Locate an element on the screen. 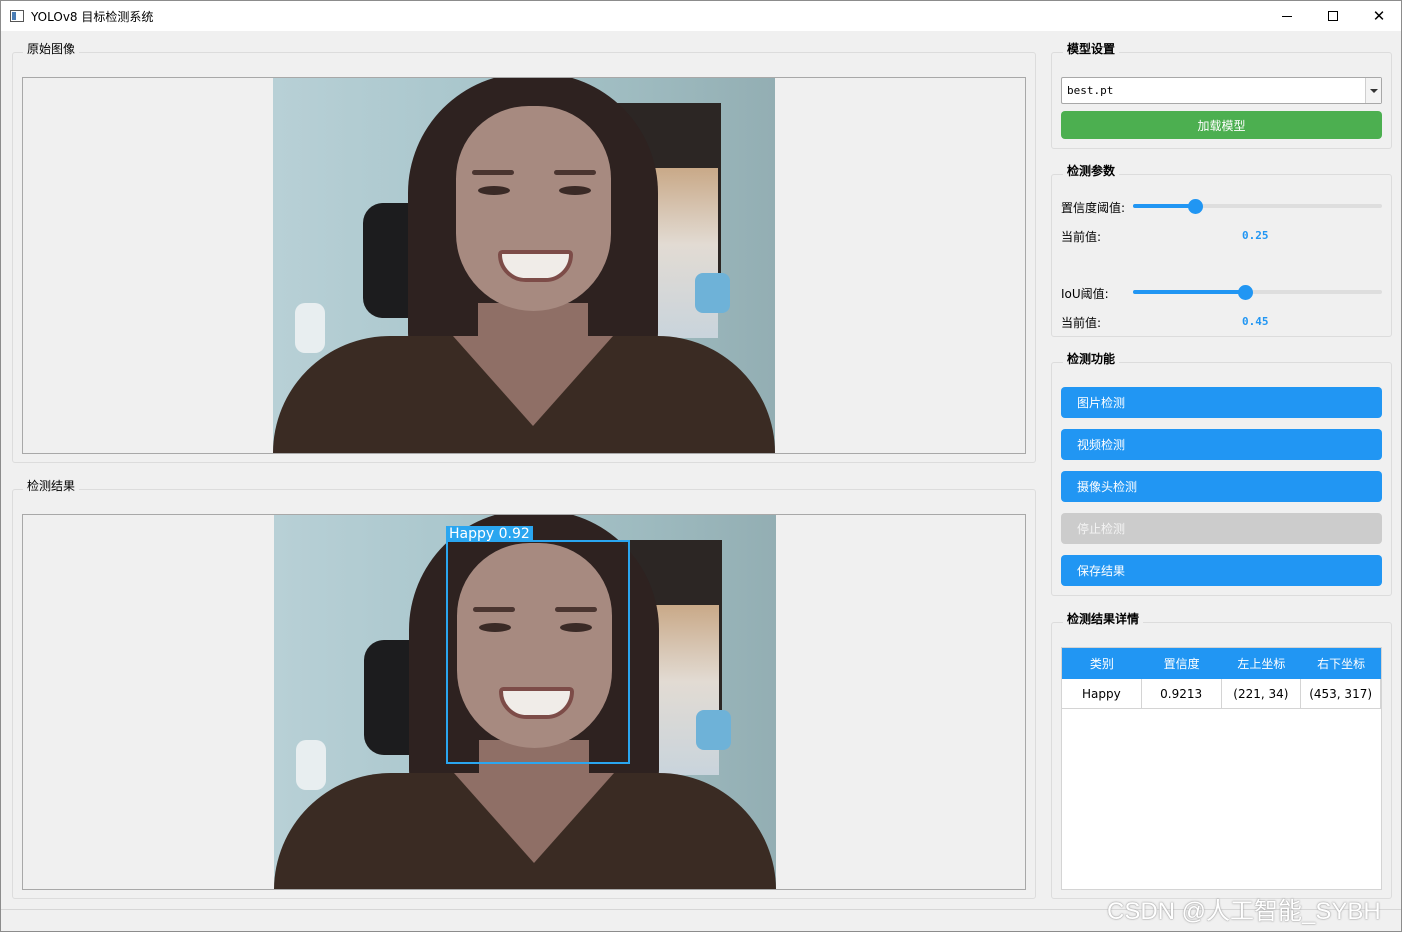  close-icon: ✕ is located at coordinates (1379, 15).